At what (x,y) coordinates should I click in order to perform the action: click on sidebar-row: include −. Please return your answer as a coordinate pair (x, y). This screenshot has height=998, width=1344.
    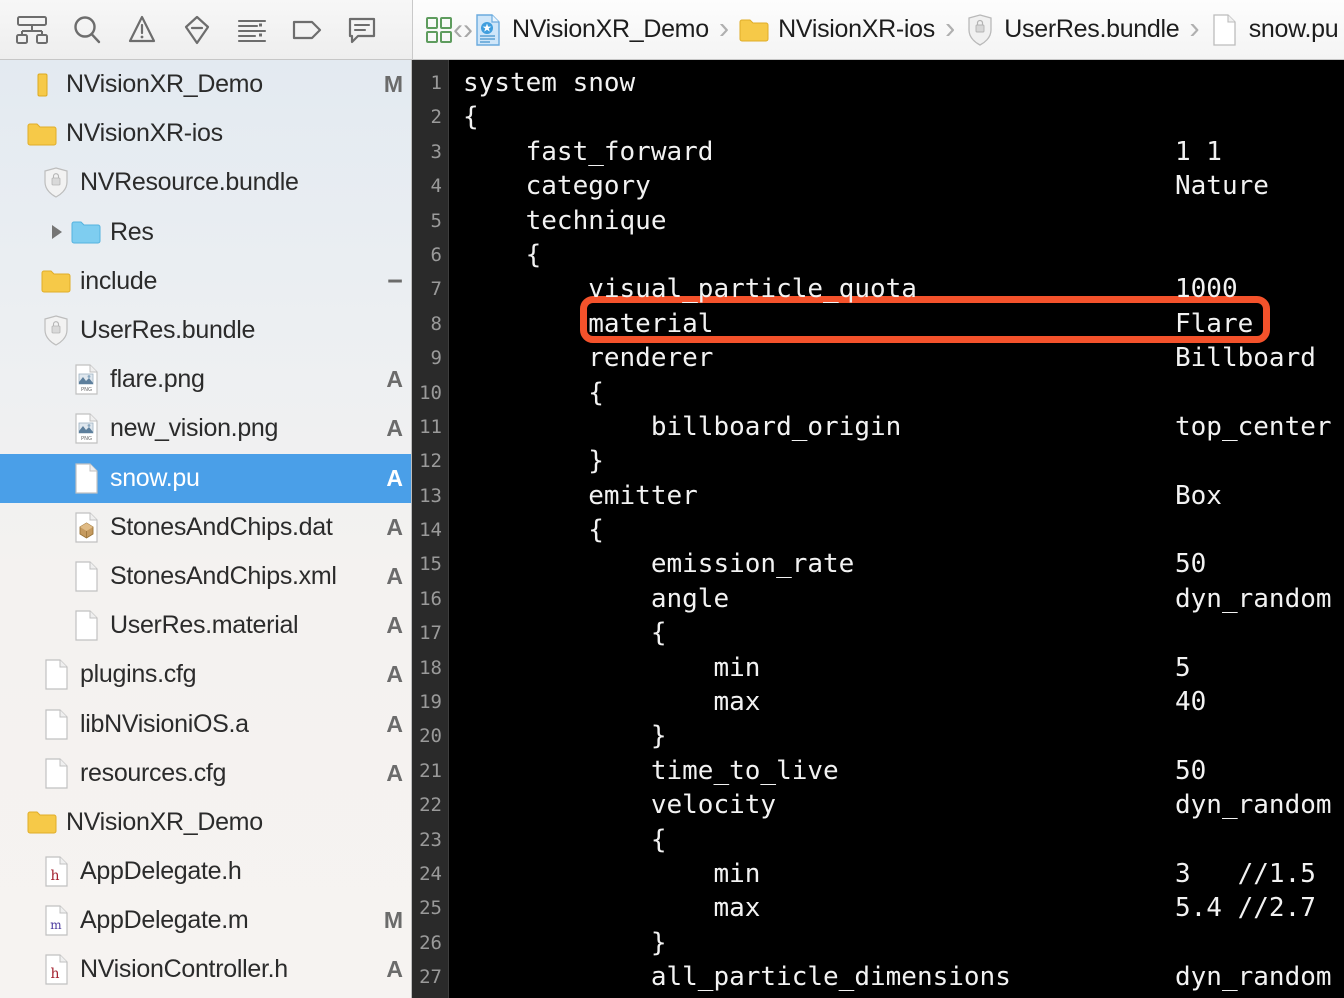
    Looking at the image, I should click on (205, 281).